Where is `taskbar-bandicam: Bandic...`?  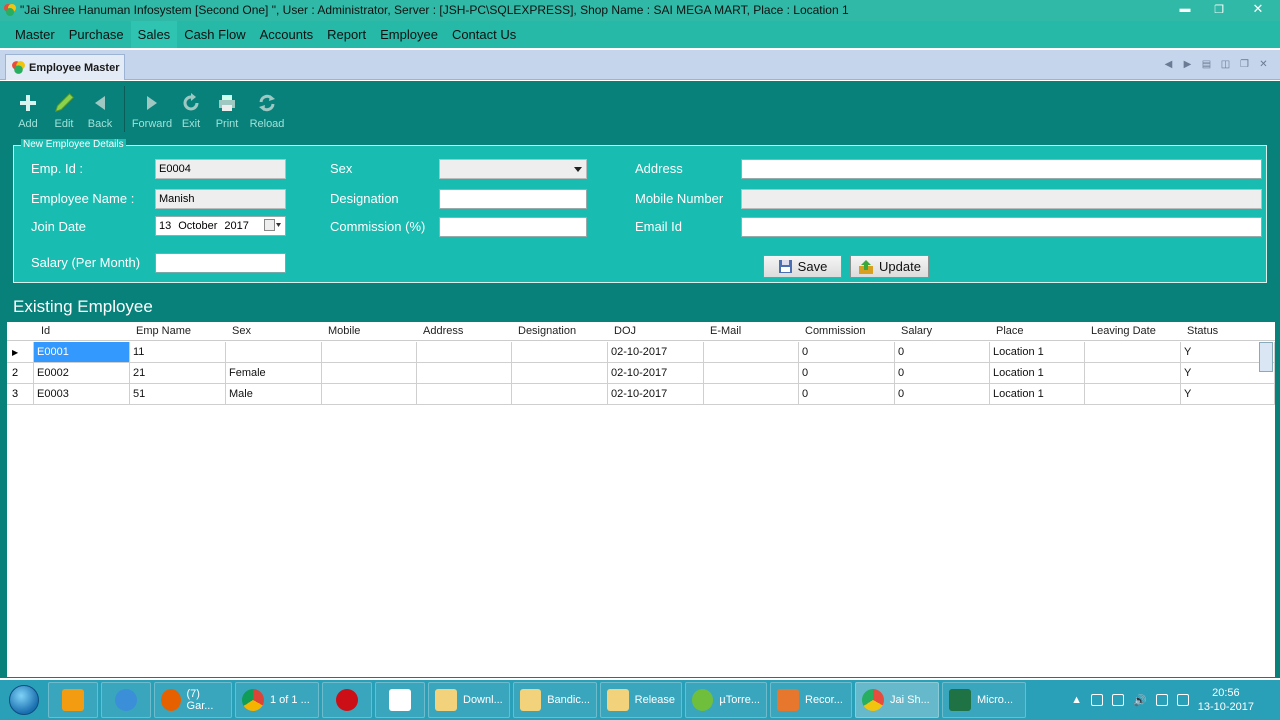
taskbar-bandicam: Bandic... is located at coordinates (555, 700).